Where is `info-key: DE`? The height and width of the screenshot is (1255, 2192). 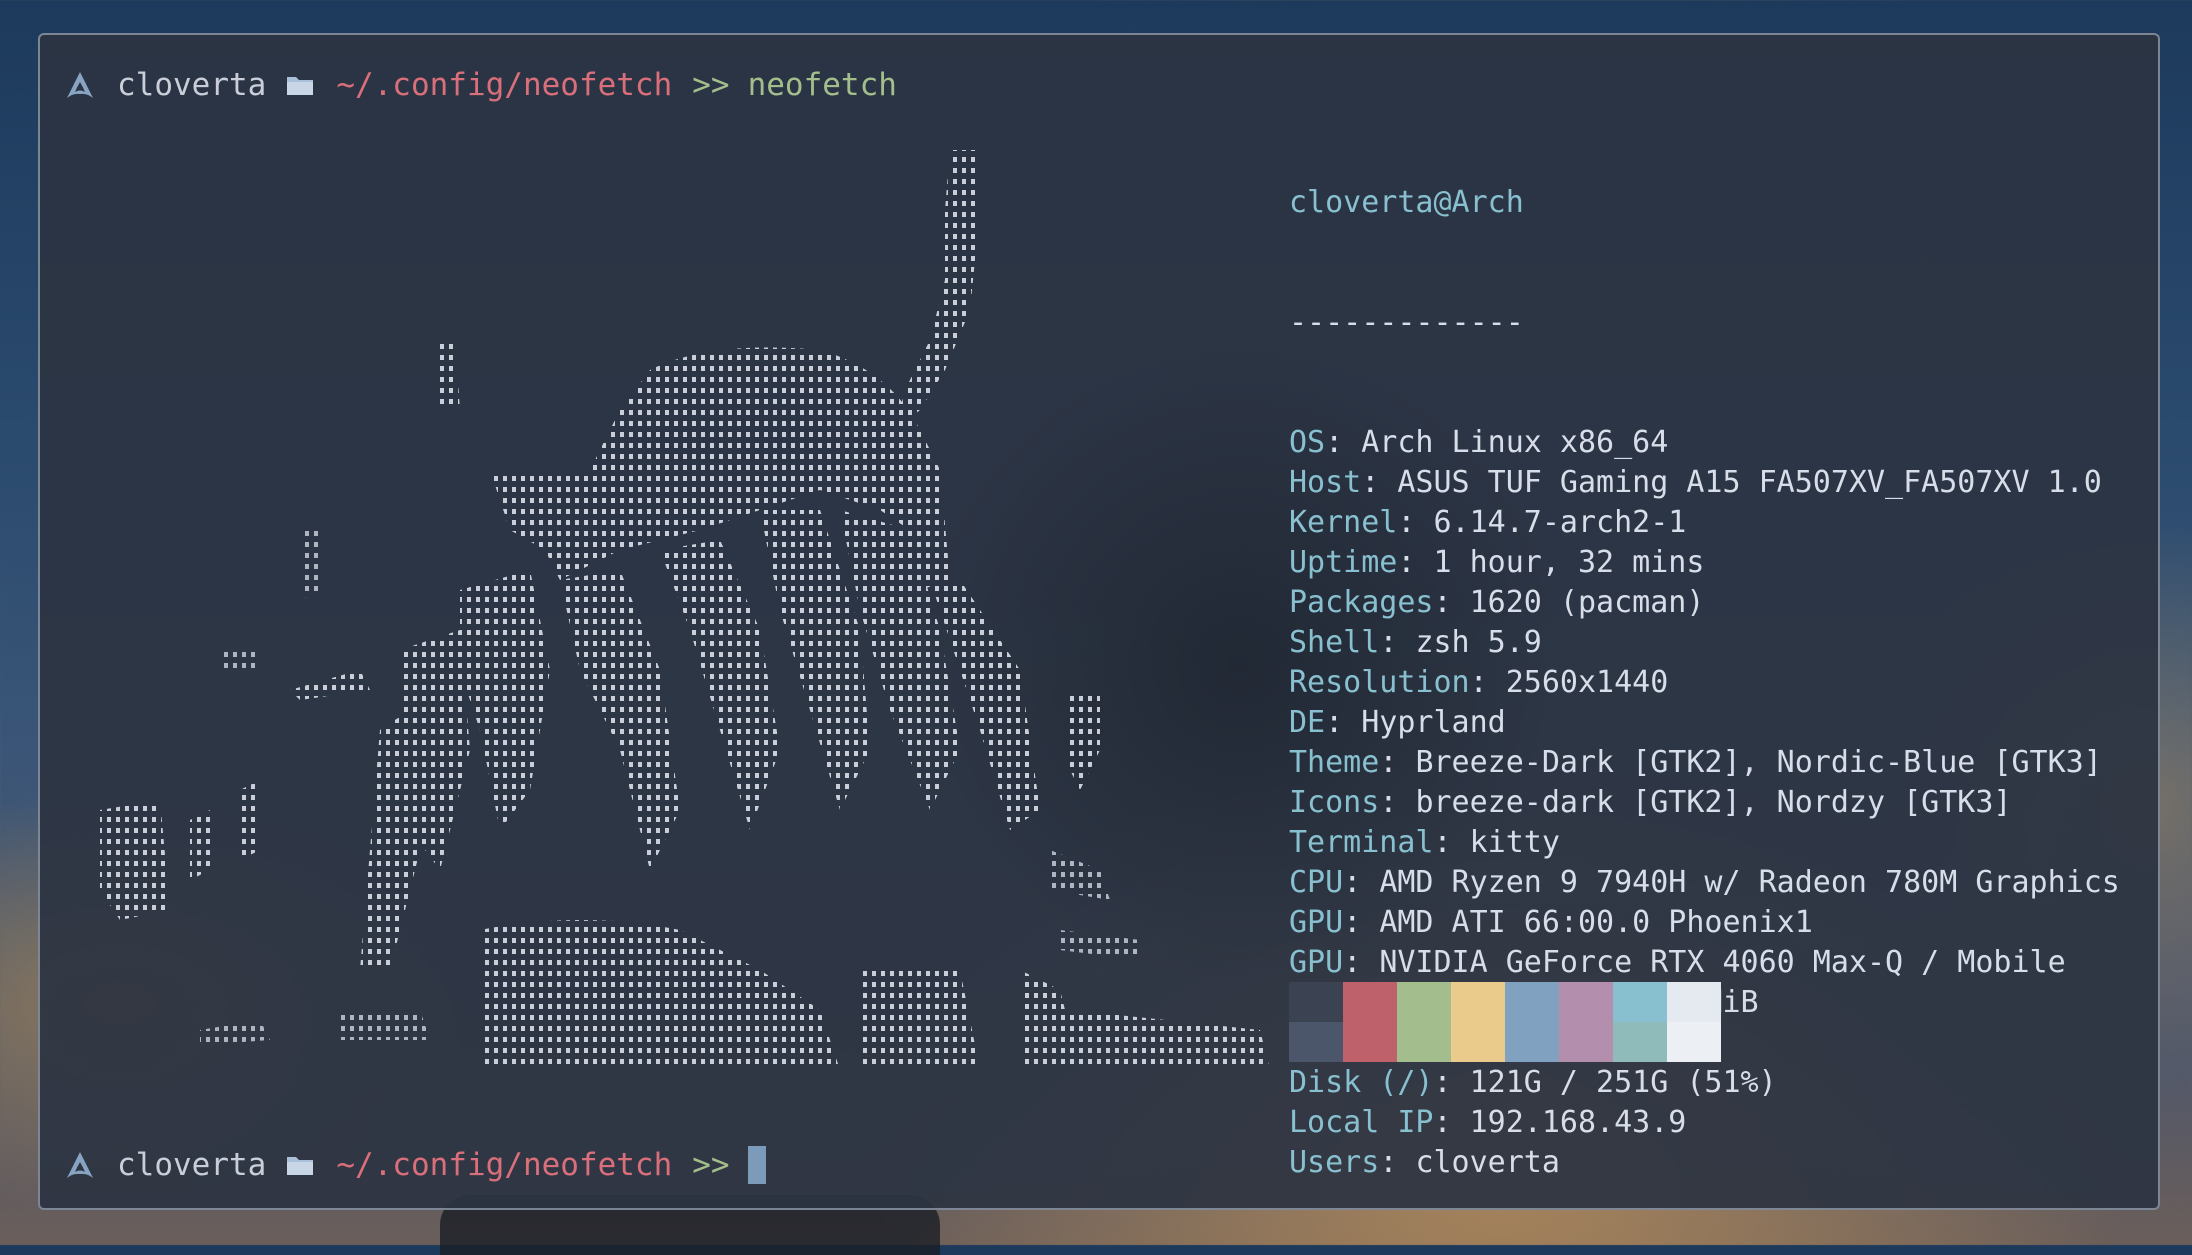 info-key: DE is located at coordinates (1307, 722).